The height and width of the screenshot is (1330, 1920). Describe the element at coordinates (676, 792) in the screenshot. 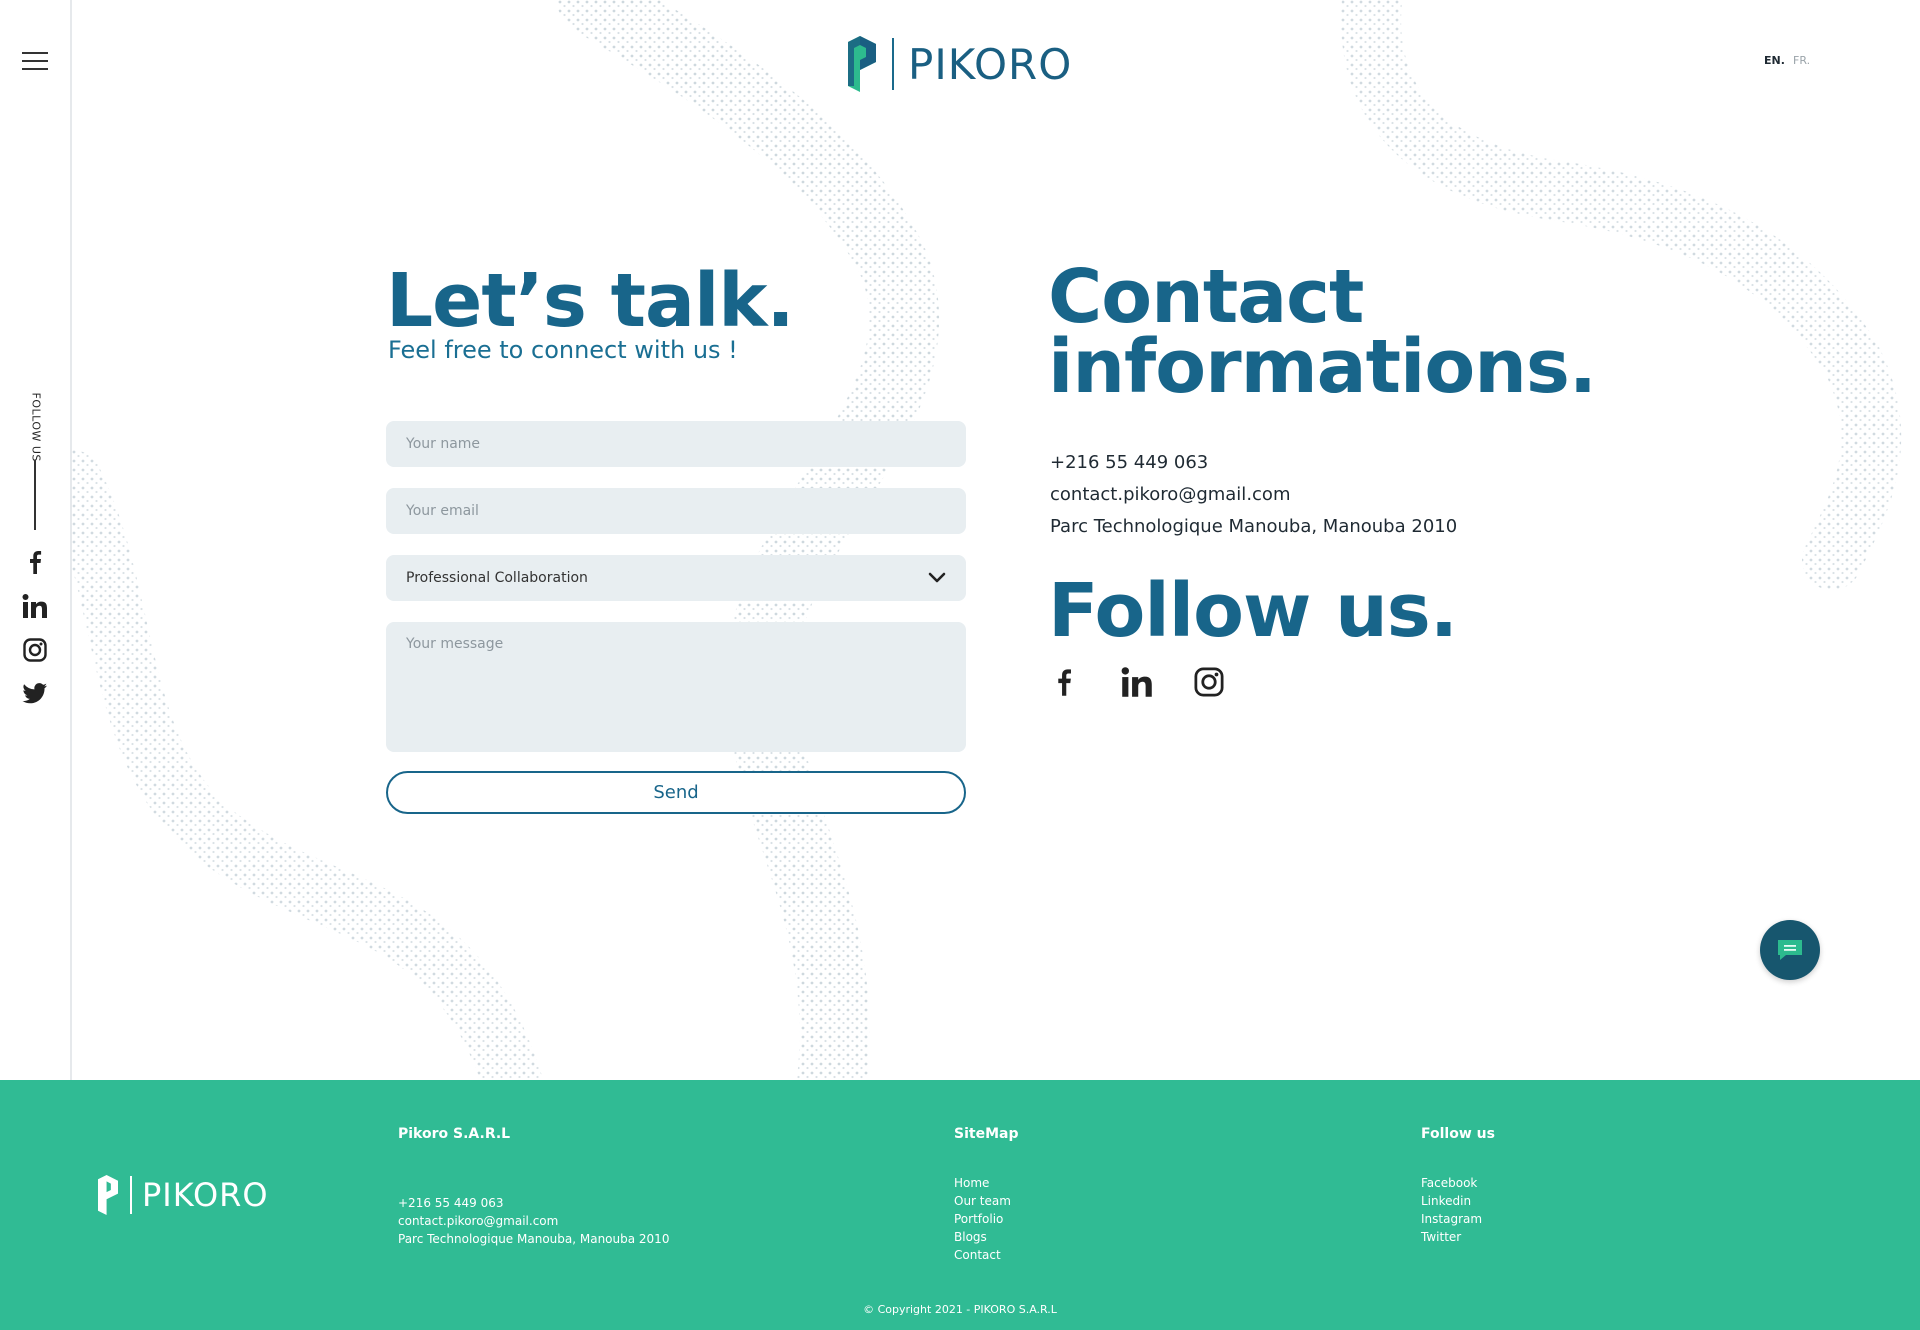

I see `send-button: Send` at that location.